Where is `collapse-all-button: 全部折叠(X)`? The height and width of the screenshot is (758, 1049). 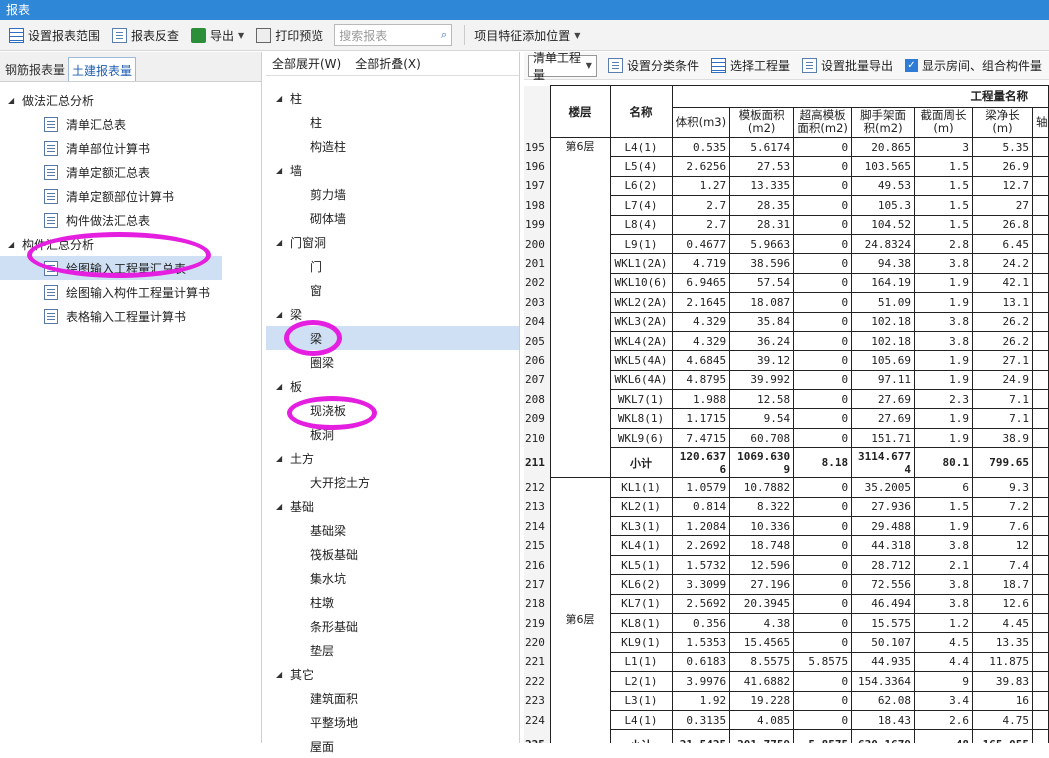 collapse-all-button: 全部折叠(X) is located at coordinates (388, 63).